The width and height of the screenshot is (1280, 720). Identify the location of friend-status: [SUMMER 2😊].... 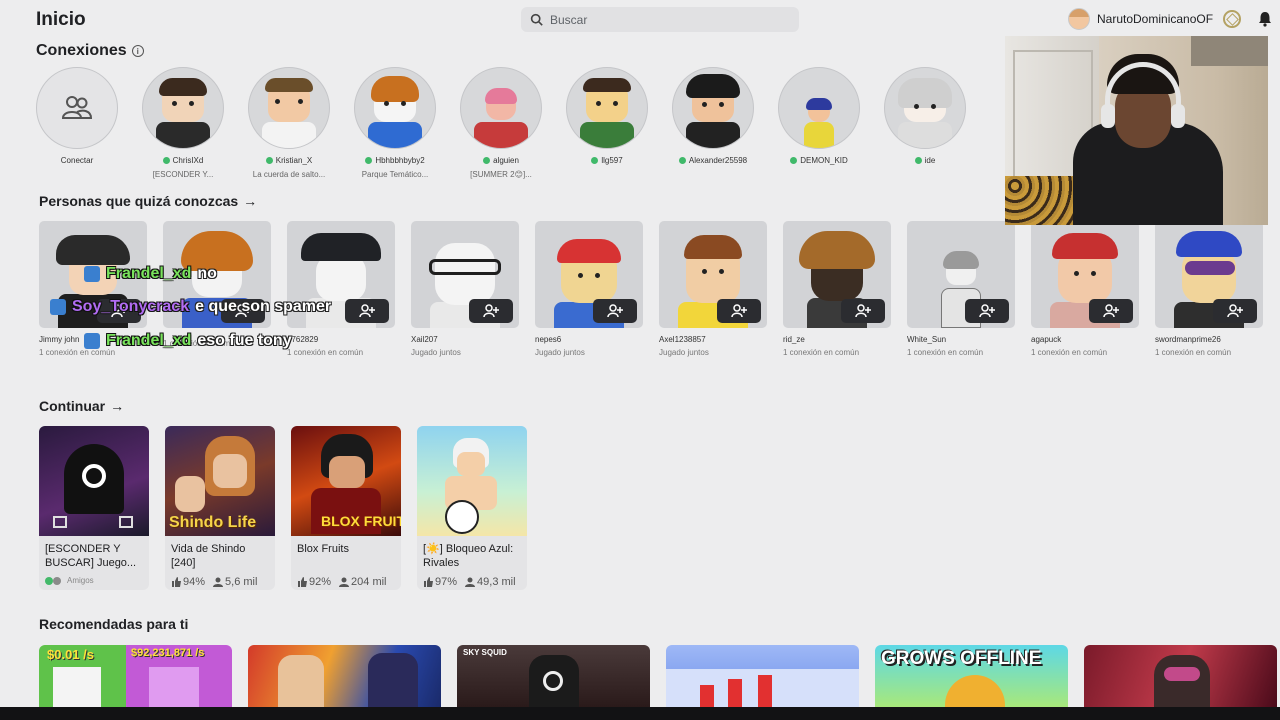
(501, 174).